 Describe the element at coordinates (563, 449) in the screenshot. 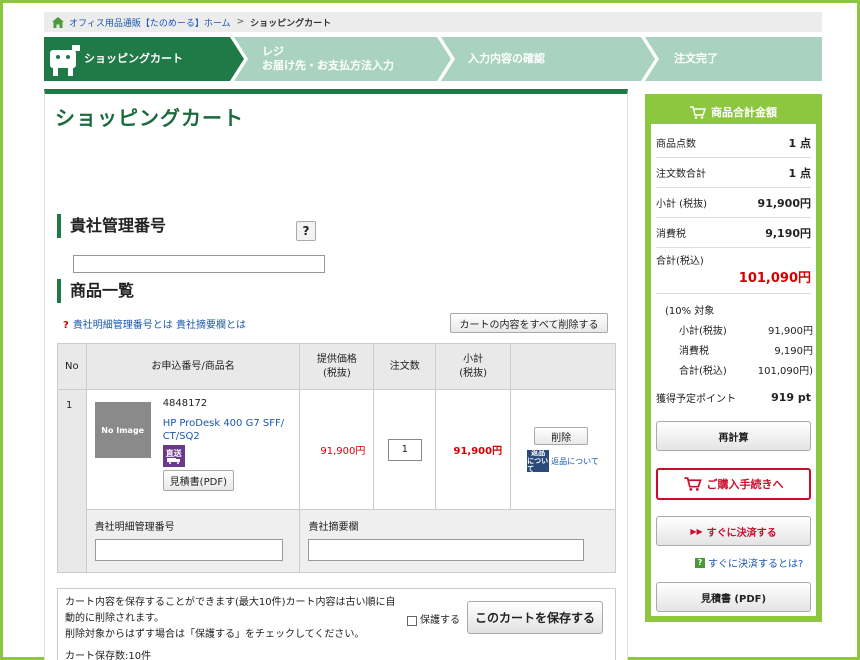

I see `row-actions-cell: 削除 返品 について 返品について` at that location.